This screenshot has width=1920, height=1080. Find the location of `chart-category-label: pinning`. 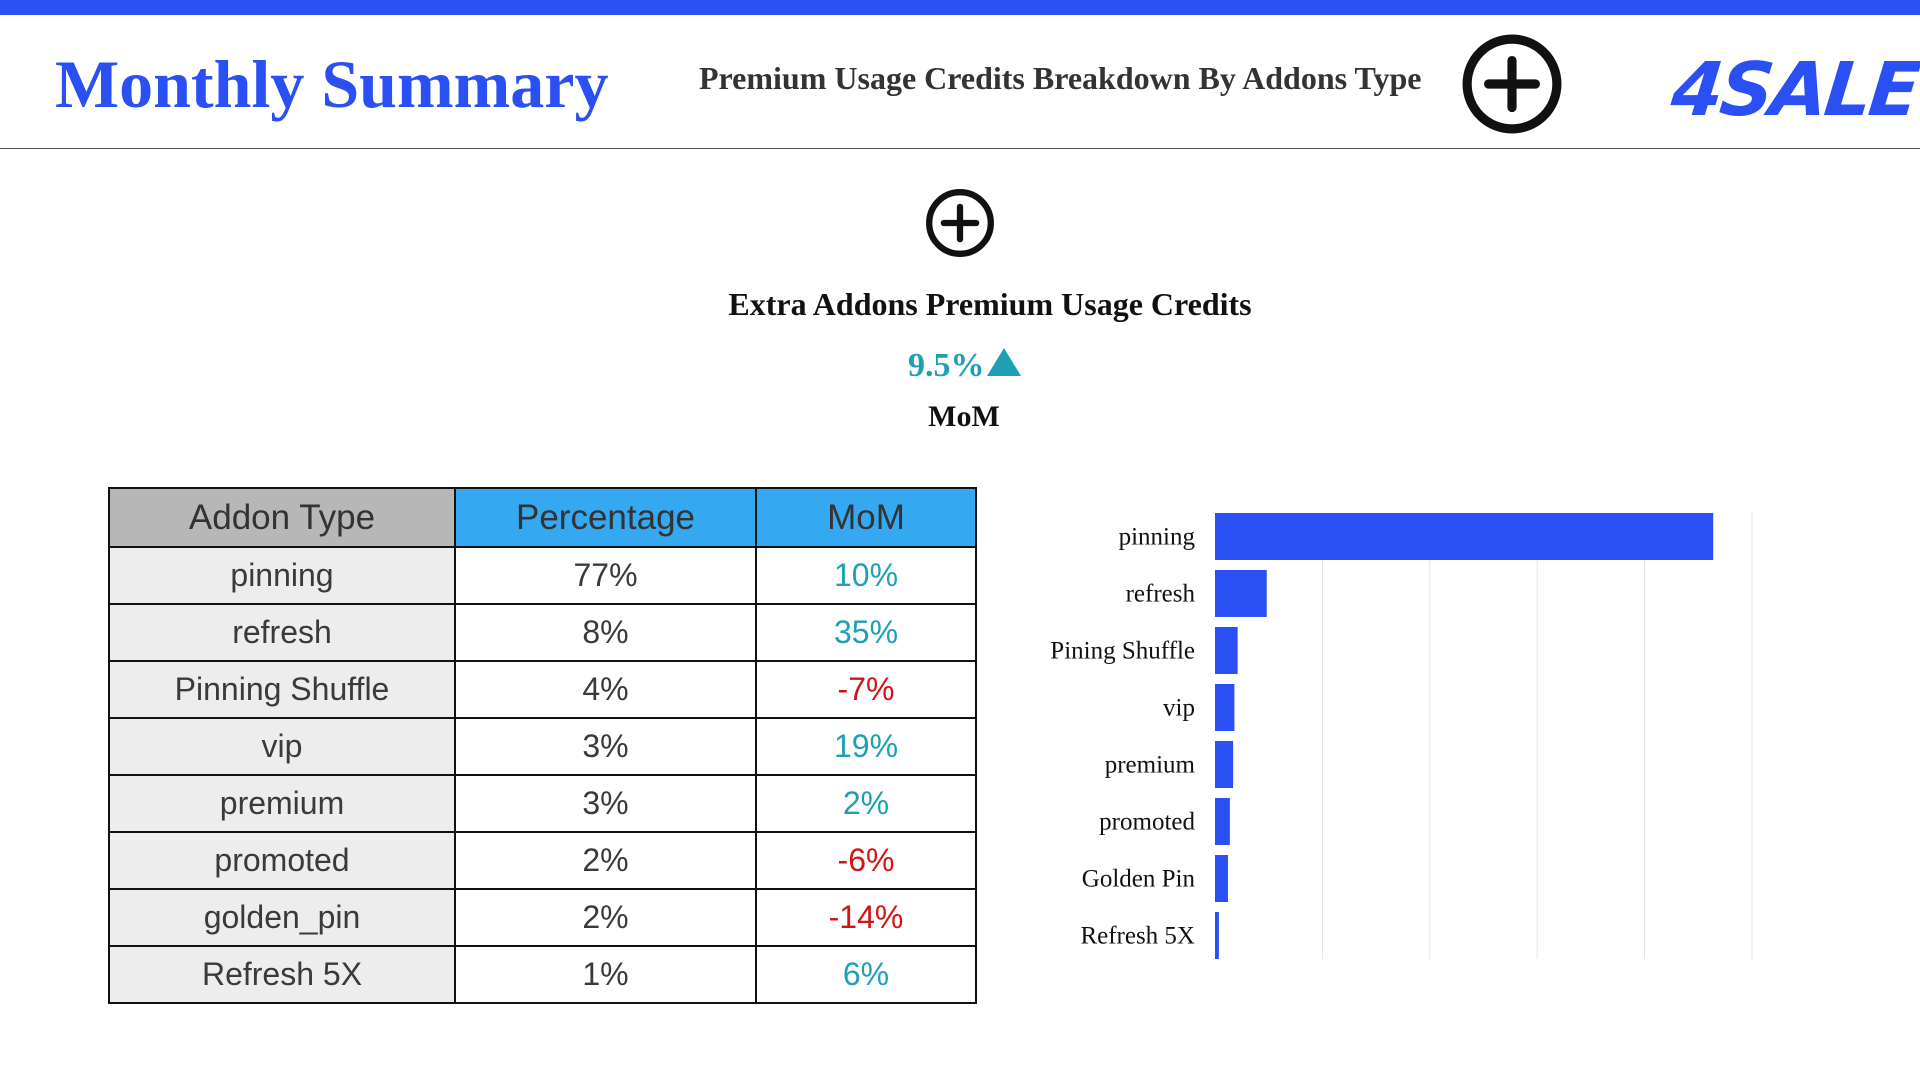

chart-category-label: pinning is located at coordinates (1157, 537).